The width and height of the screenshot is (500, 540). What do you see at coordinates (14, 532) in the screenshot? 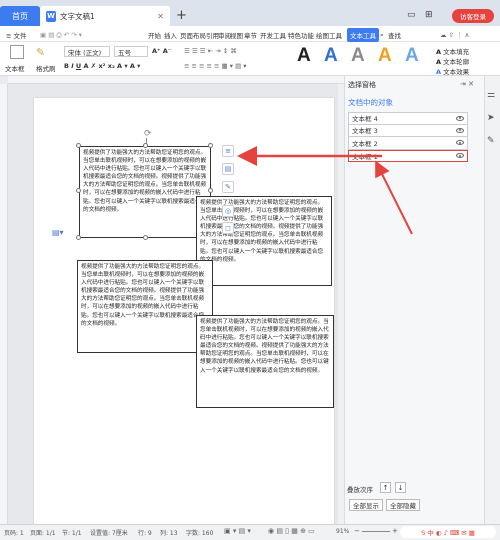
I see `status-page: 页码: 1` at bounding box center [14, 532].